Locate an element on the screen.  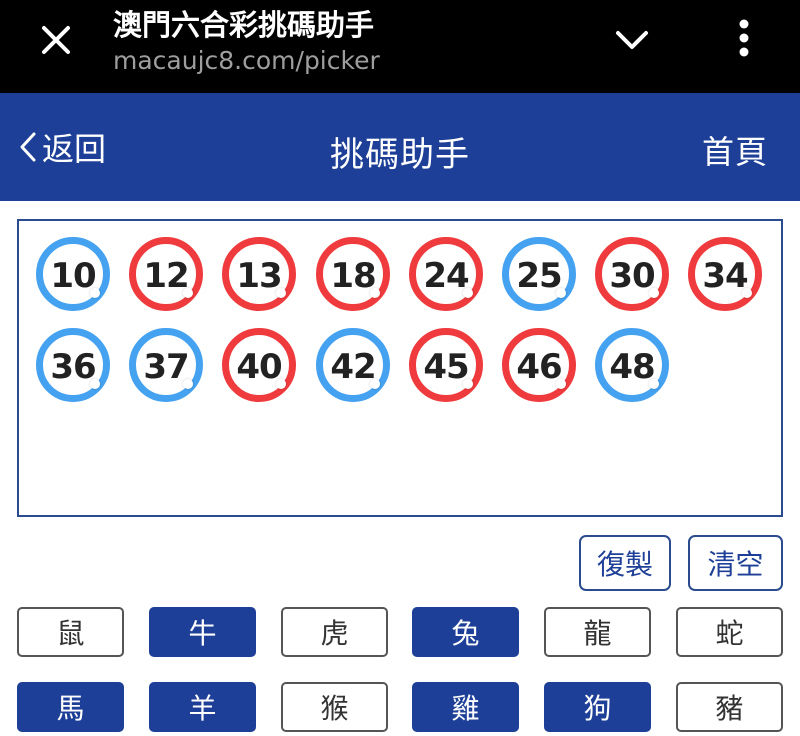
zodiac-button: 鼠 is located at coordinates (70, 632).